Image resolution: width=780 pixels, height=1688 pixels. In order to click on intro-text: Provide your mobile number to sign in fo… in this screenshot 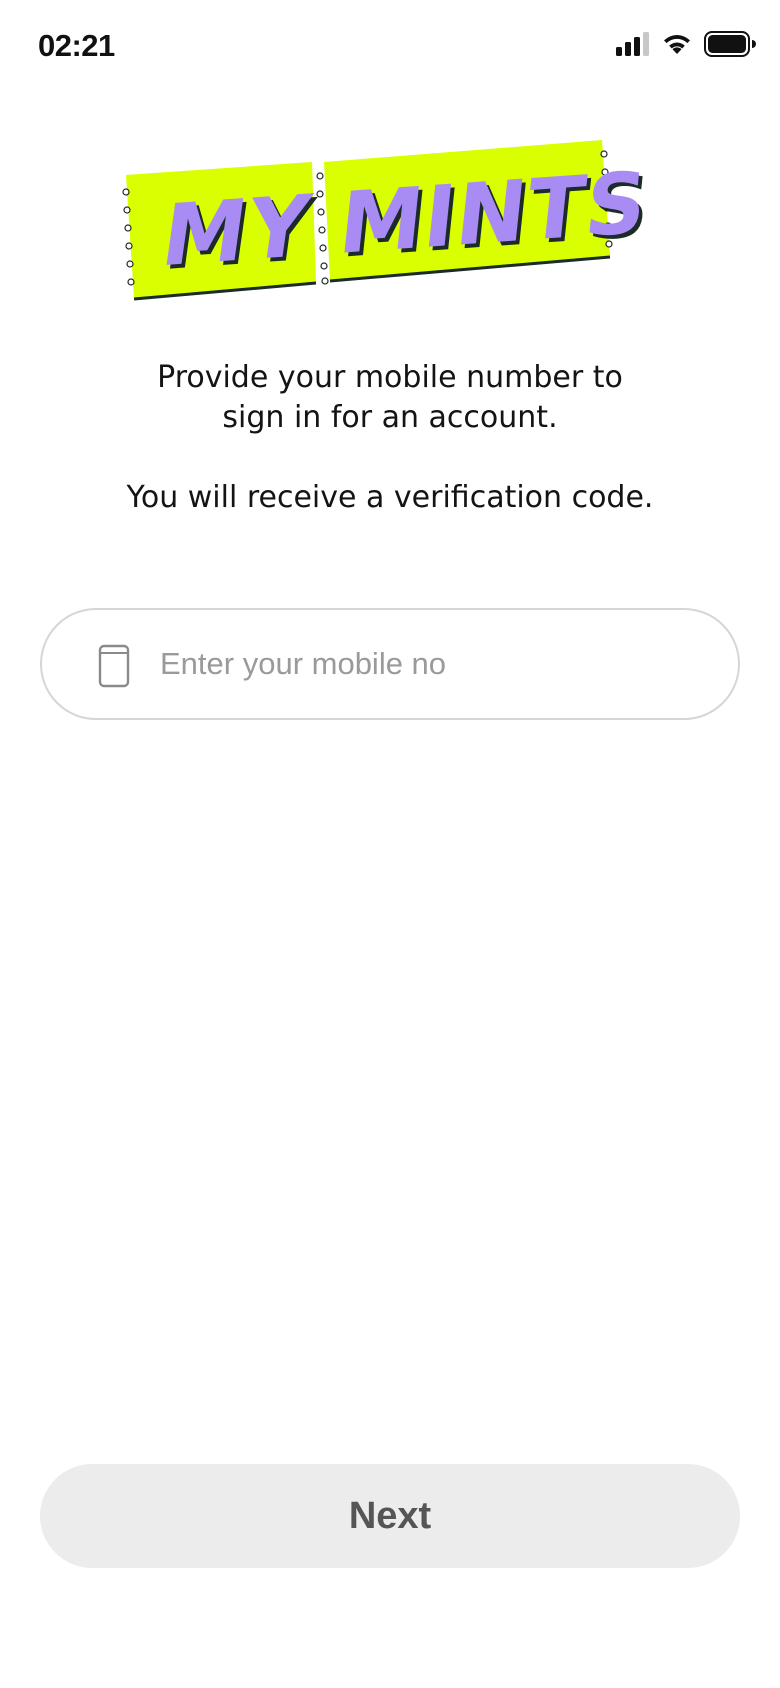, I will do `click(390, 438)`.